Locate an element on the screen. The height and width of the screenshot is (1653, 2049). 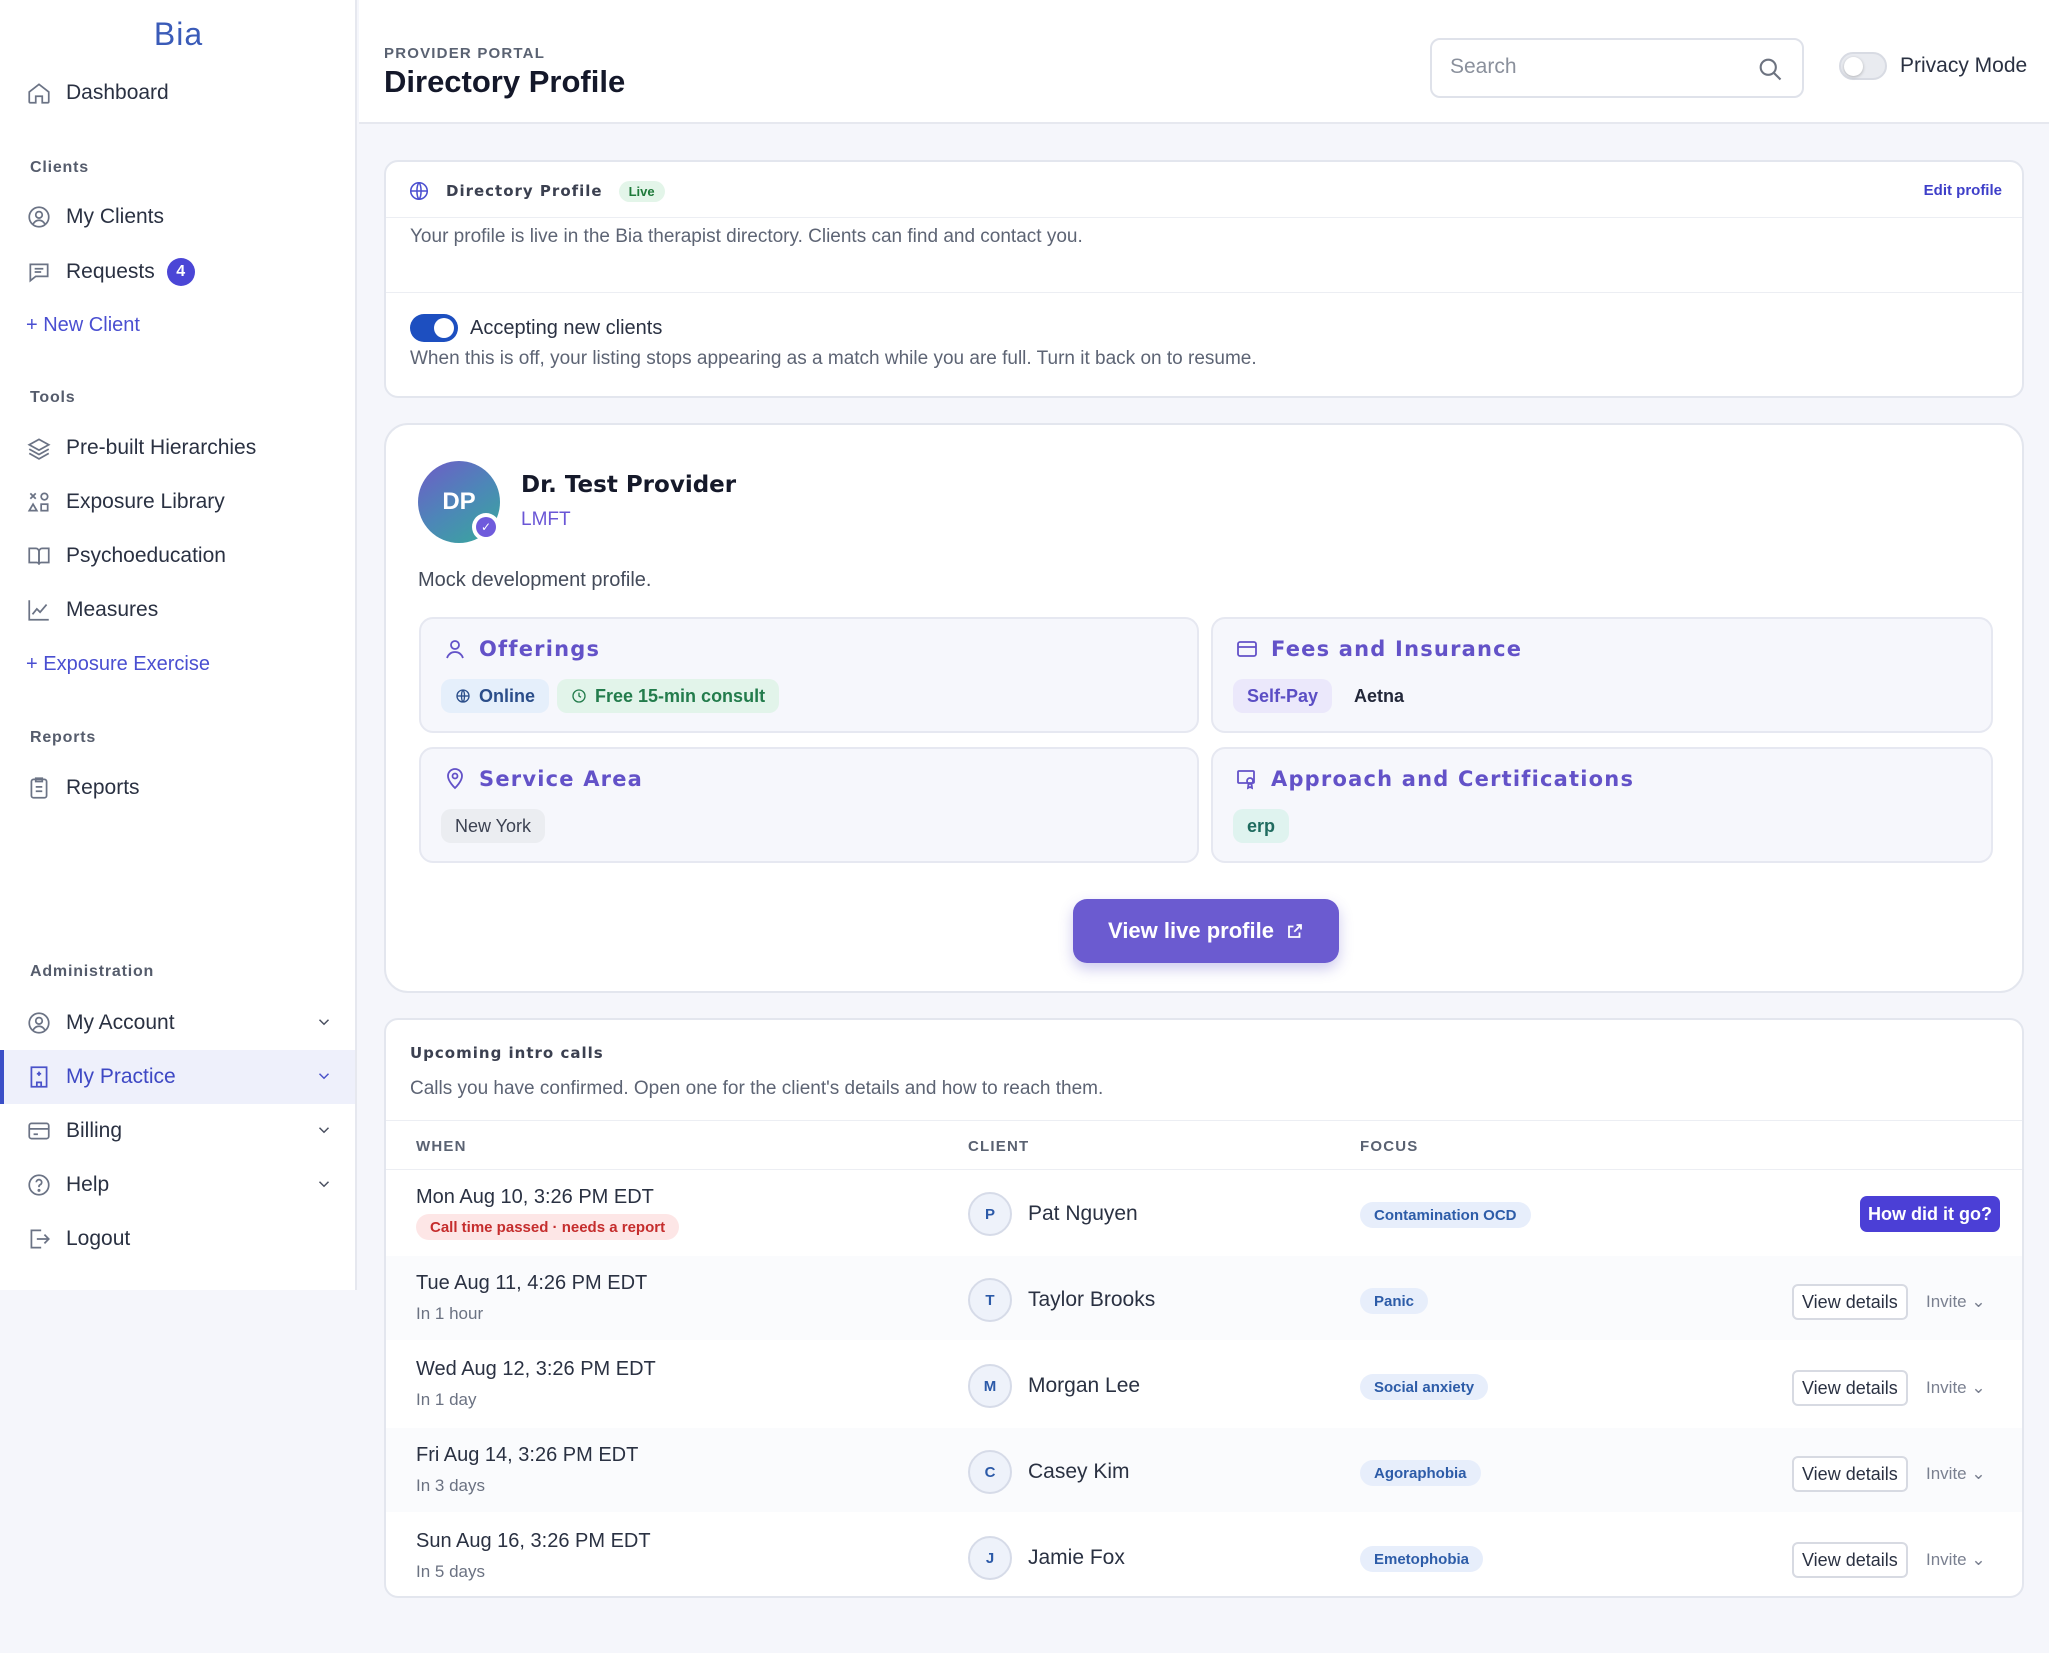
fee-chip: Self-Pay is located at coordinates (1283, 696).